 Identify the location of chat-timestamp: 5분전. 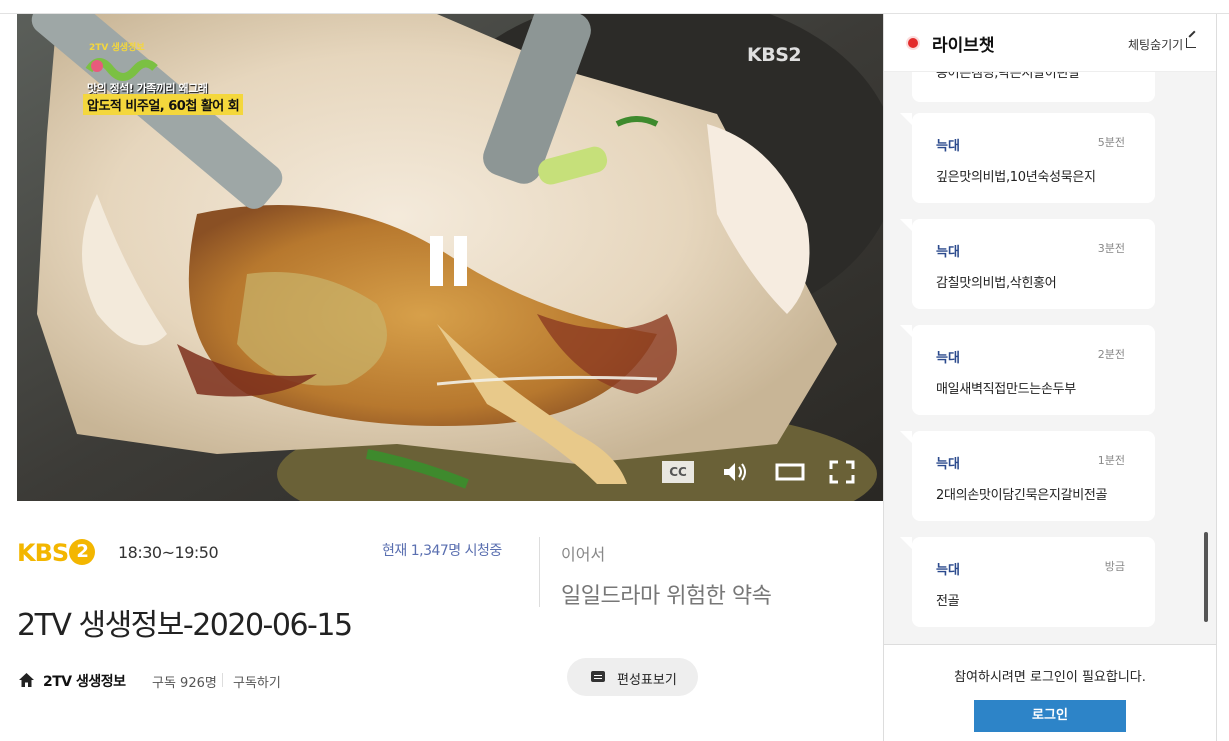
(1111, 142).